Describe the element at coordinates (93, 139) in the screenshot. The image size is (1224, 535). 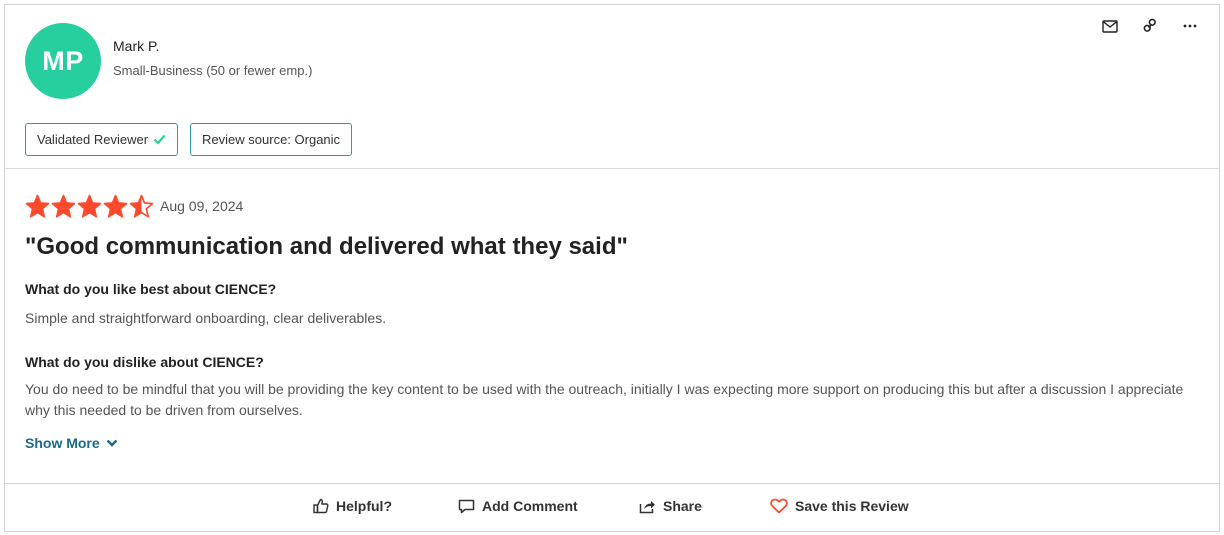
I see `validated-reviewer-label: Validated Reviewer` at that location.